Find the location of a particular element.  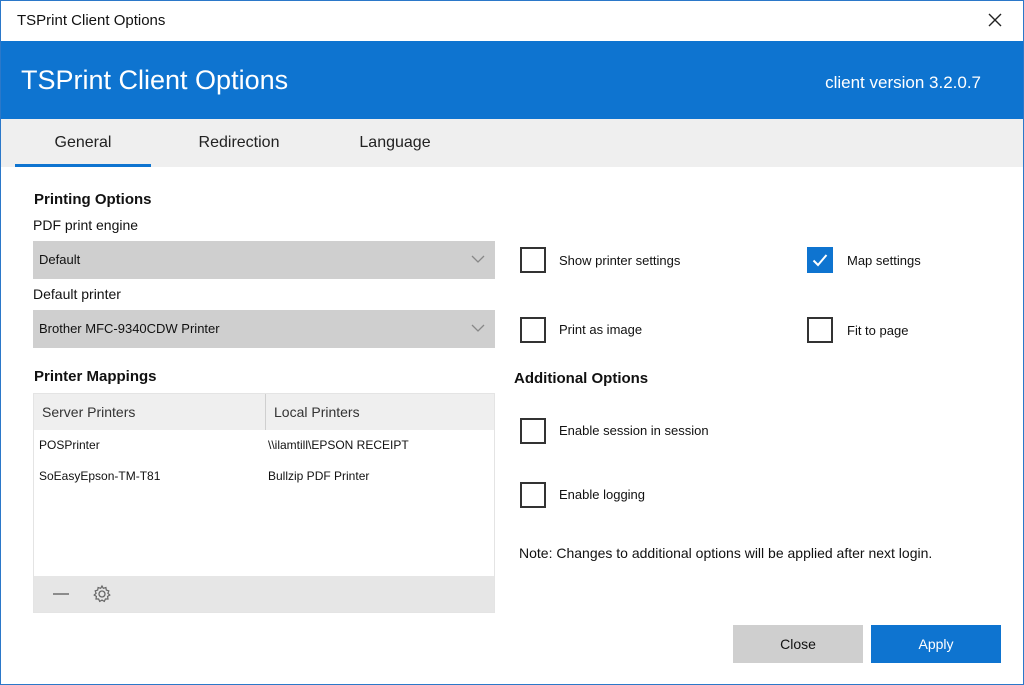

header-title: TSPrint Client Options is located at coordinates (155, 80).